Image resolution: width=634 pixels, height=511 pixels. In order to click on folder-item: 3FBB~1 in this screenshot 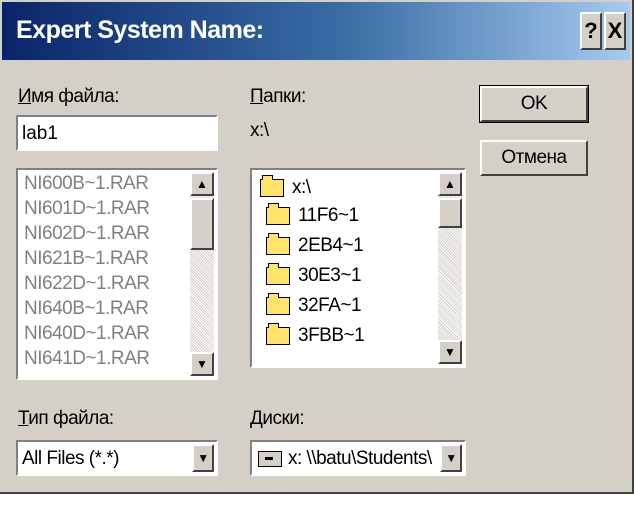, I will do `click(315, 336)`.